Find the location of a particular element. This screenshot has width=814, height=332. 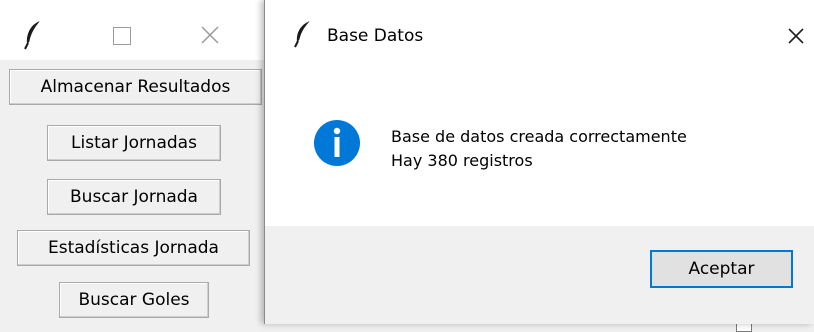

listar-jornadas-button: Listar Jornadas is located at coordinates (134, 143).